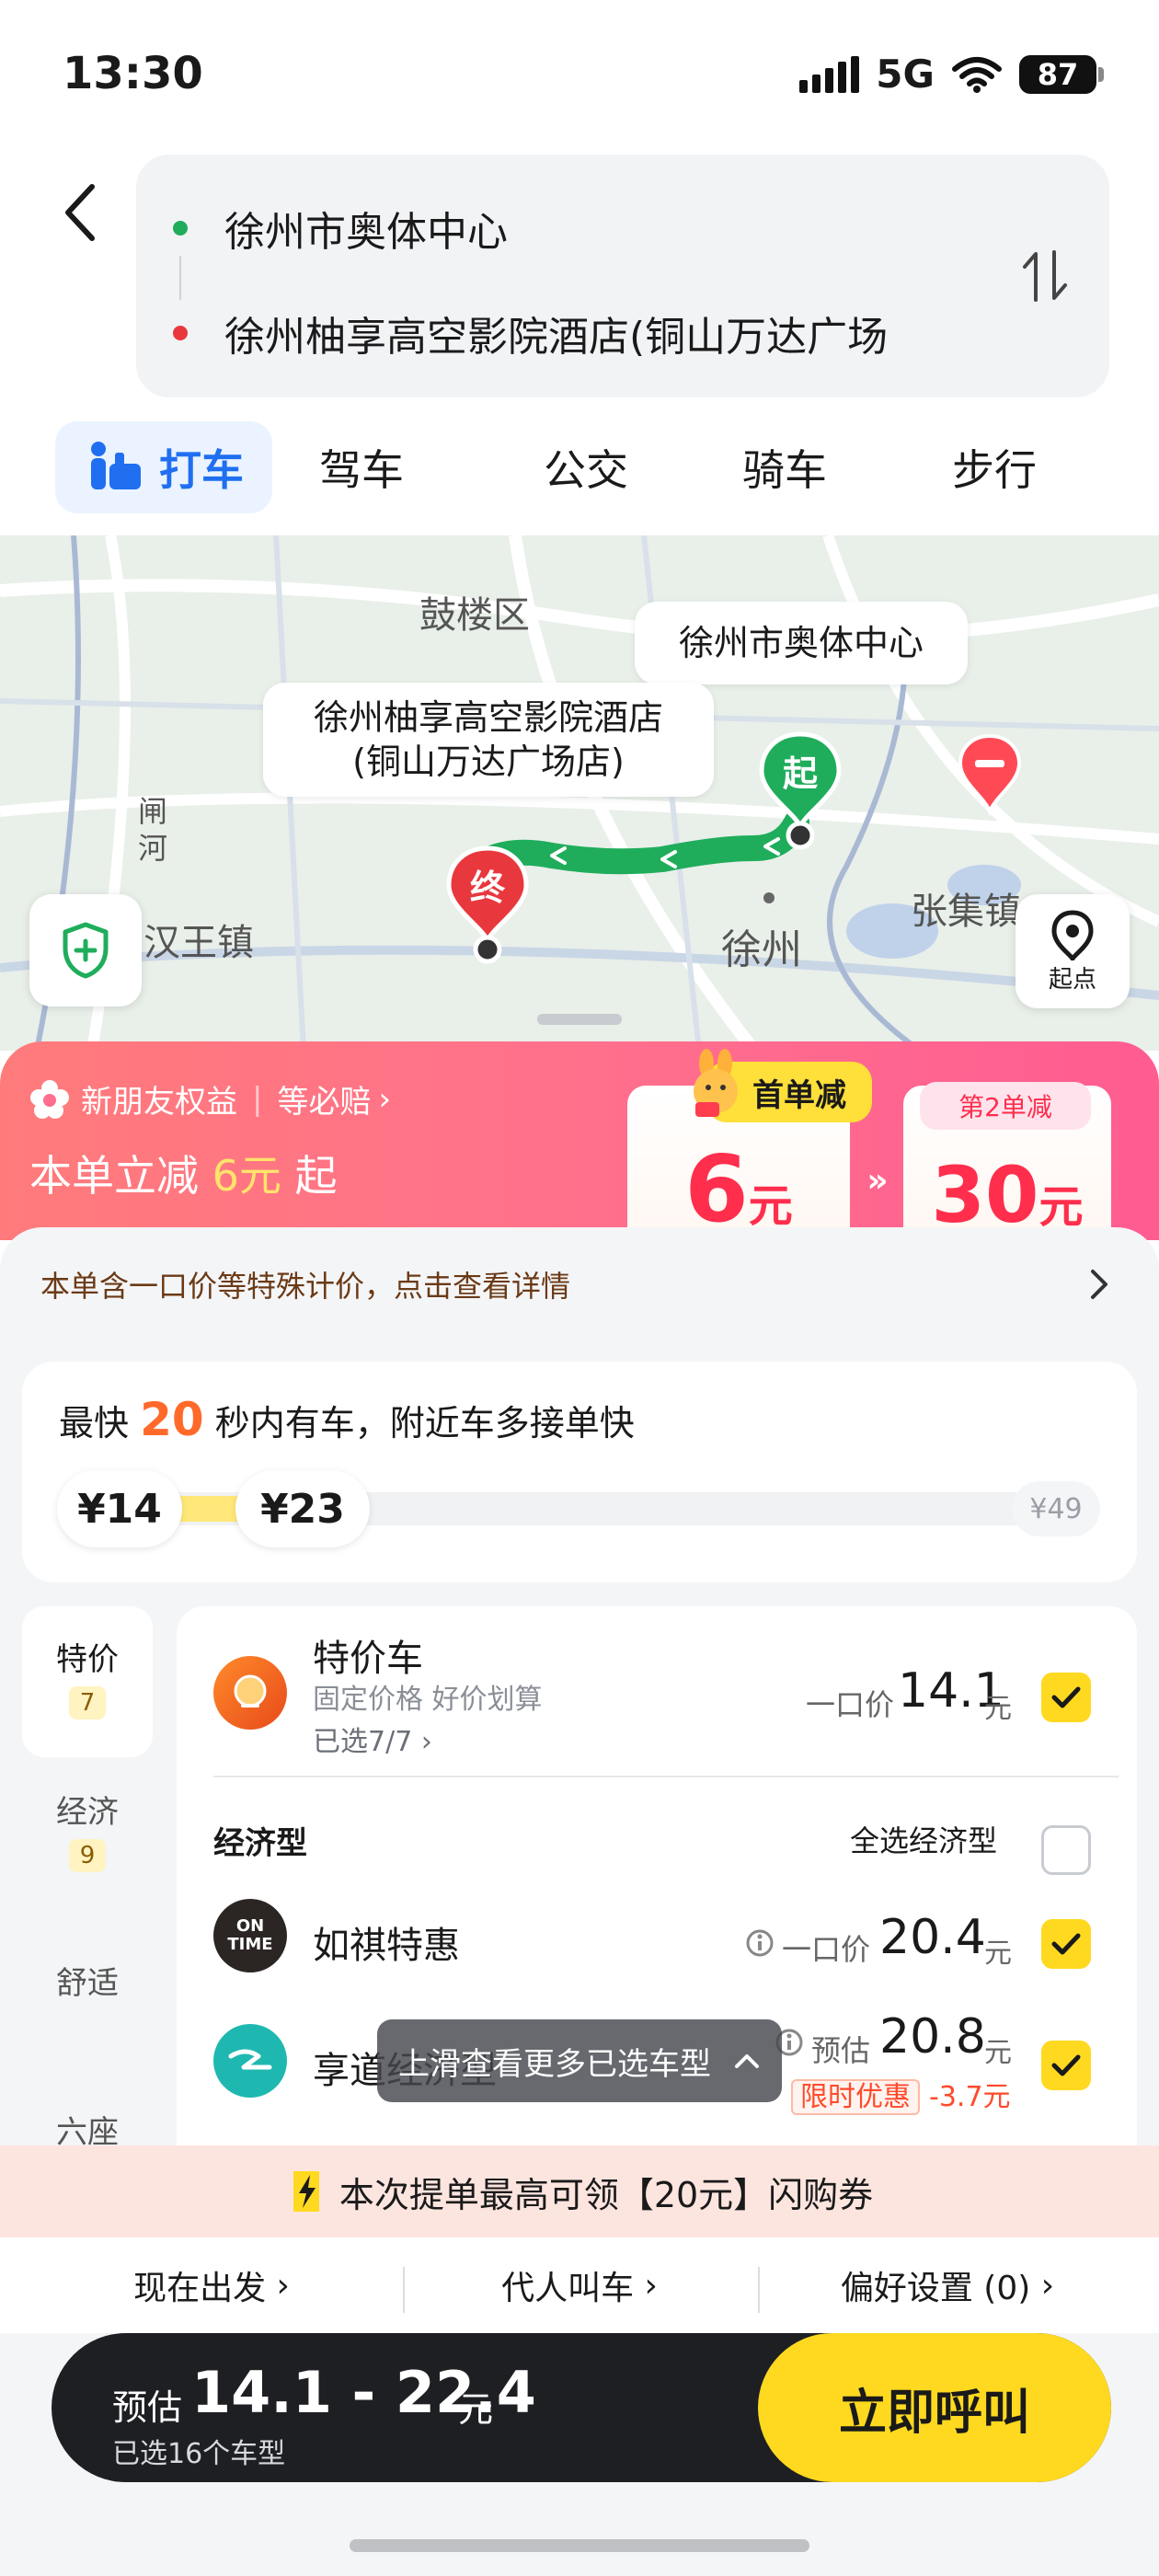  What do you see at coordinates (951, 74) in the screenshot?
I see `status-indicators: 5G 87` at bounding box center [951, 74].